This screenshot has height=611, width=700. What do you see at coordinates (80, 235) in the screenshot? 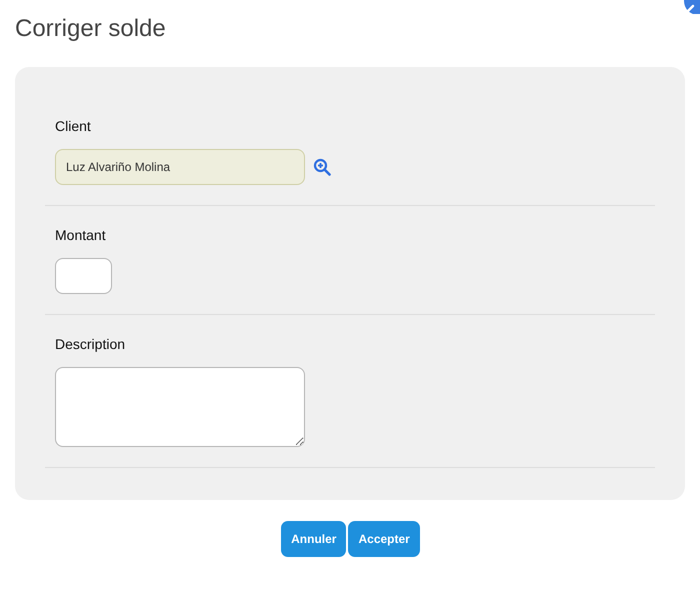
I see `field-label: Montant` at bounding box center [80, 235].